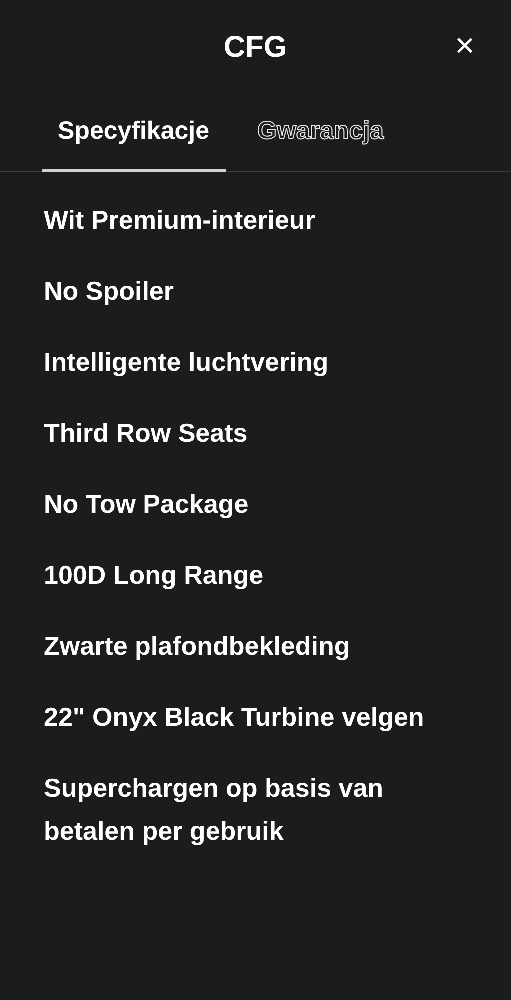  Describe the element at coordinates (154, 575) in the screenshot. I see `spec-item: 100D Long Range` at that location.